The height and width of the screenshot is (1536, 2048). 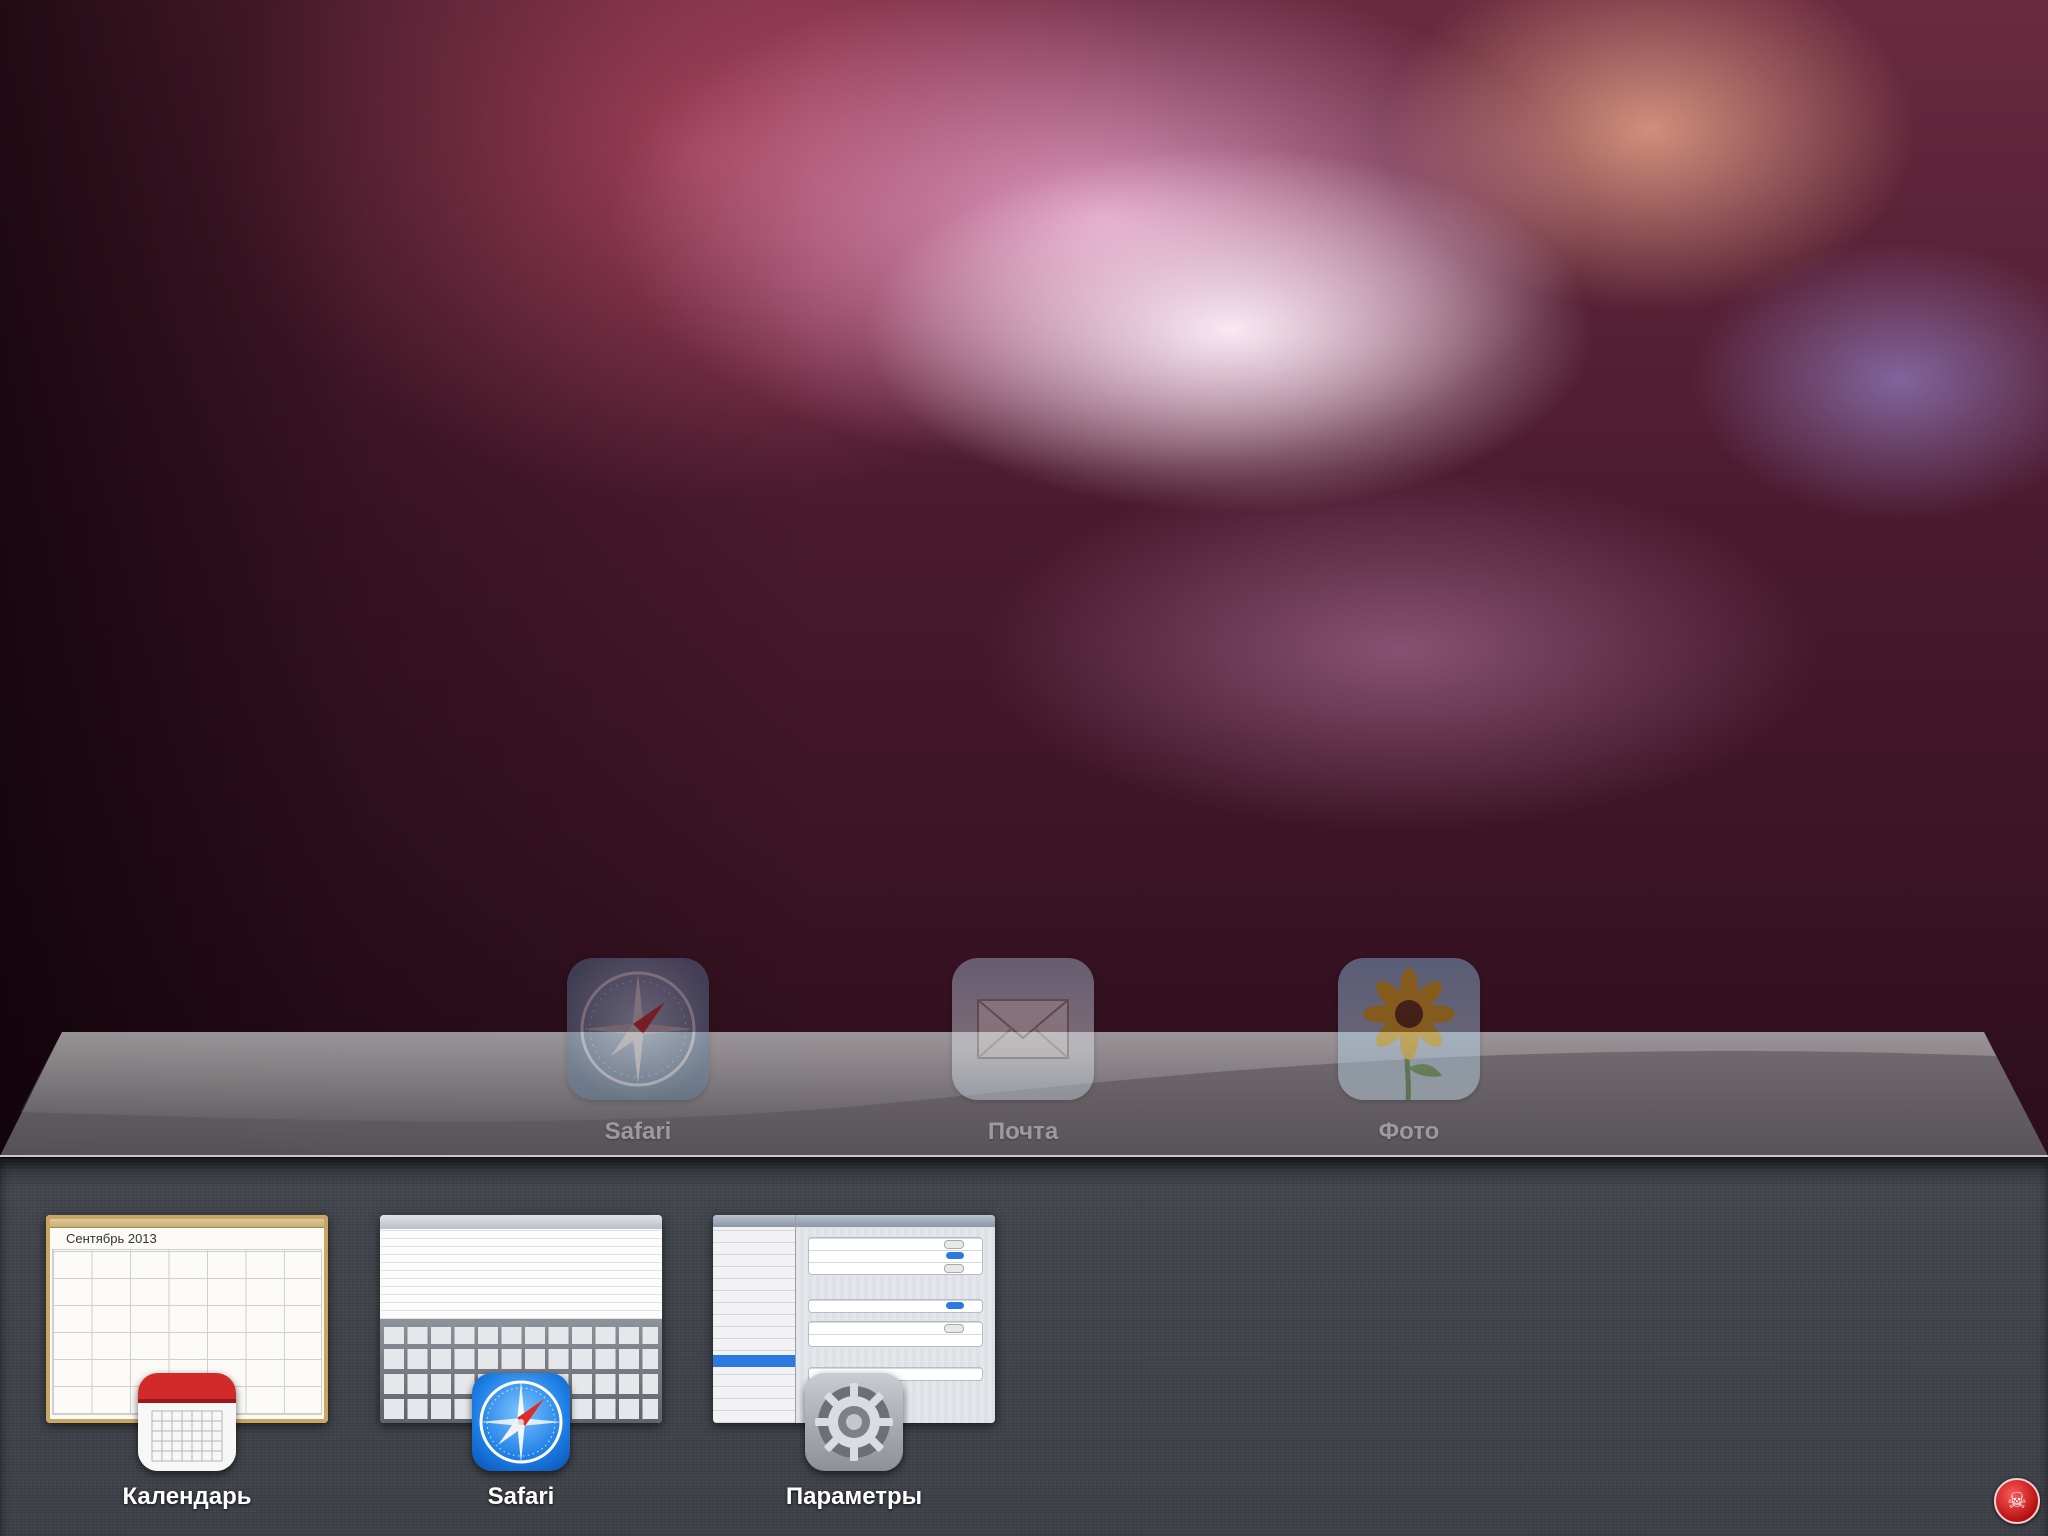 What do you see at coordinates (111, 1238) in the screenshot?
I see `calendar-month-title: Сентябрь 2013` at bounding box center [111, 1238].